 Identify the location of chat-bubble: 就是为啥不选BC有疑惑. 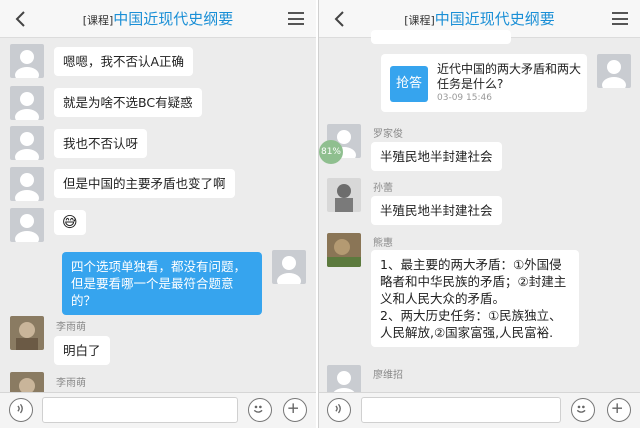
(128, 102).